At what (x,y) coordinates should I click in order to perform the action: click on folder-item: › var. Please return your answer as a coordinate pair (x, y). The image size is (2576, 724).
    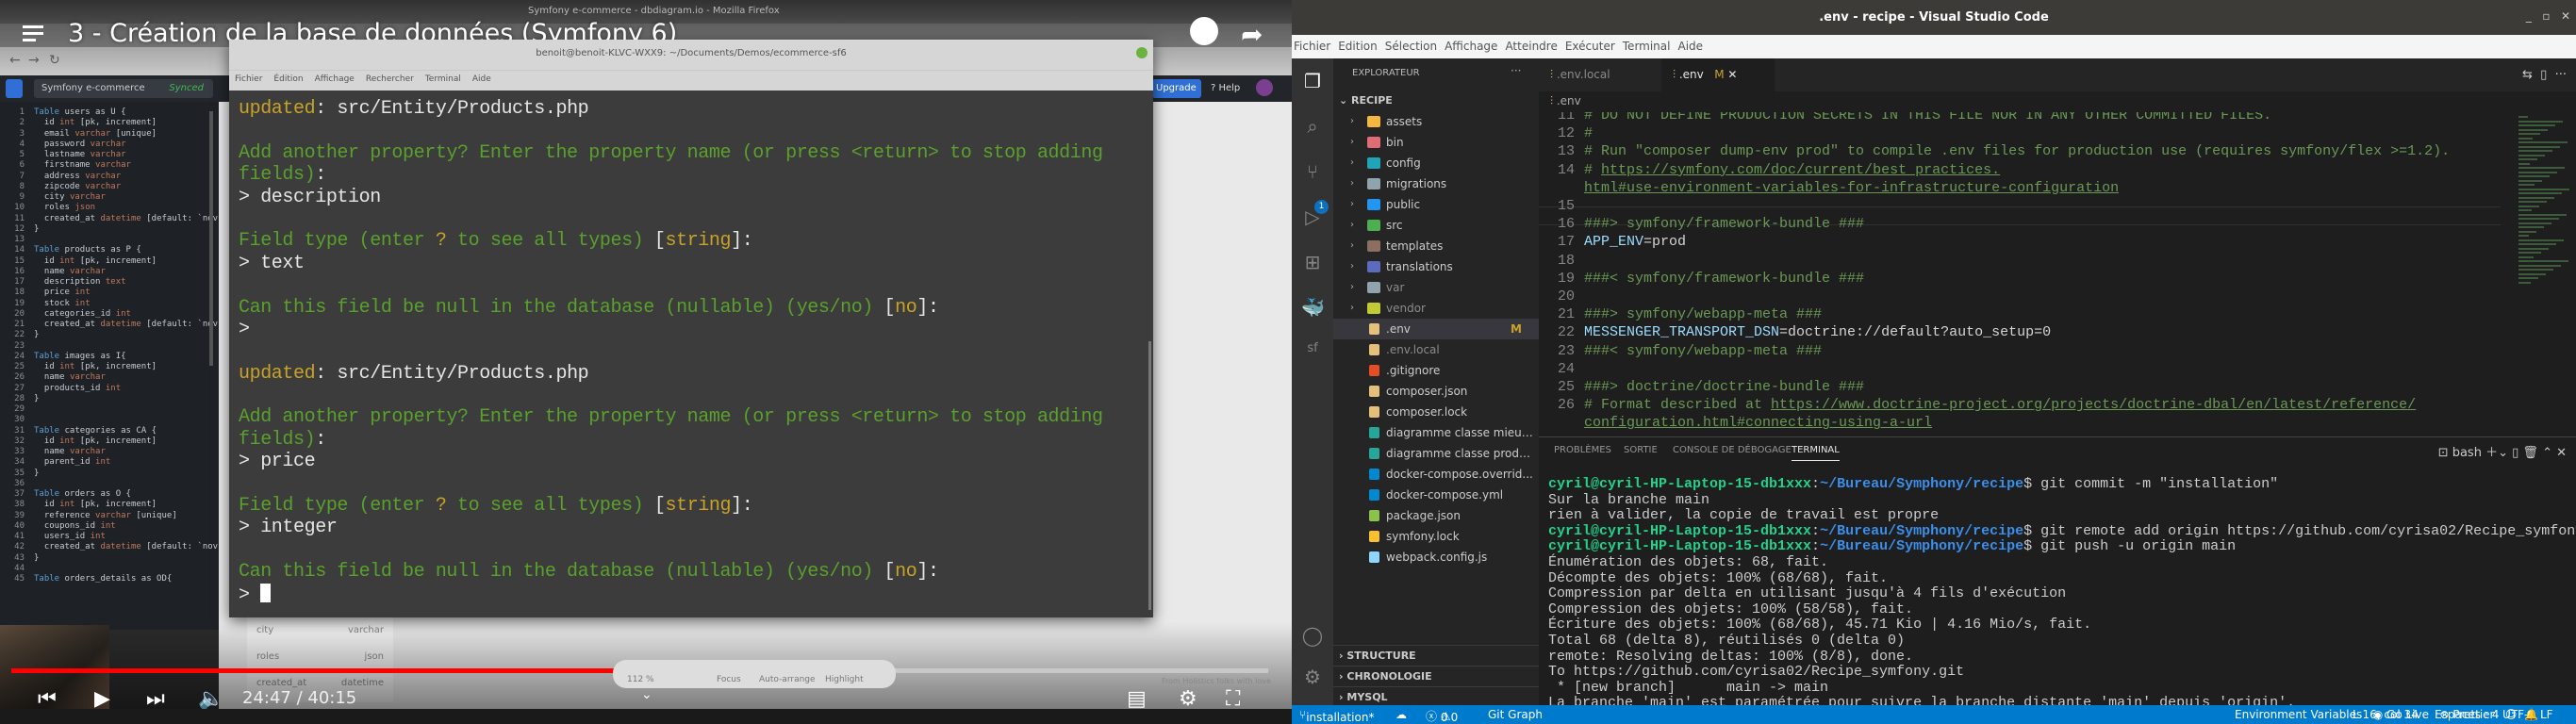
    Looking at the image, I should click on (1436, 287).